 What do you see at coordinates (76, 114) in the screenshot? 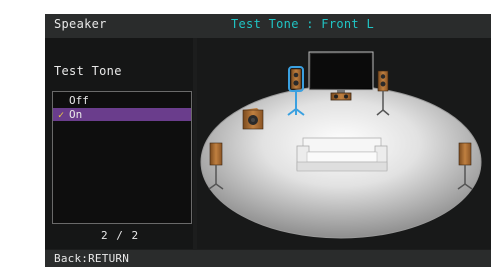
I see `option-on-label: On` at bounding box center [76, 114].